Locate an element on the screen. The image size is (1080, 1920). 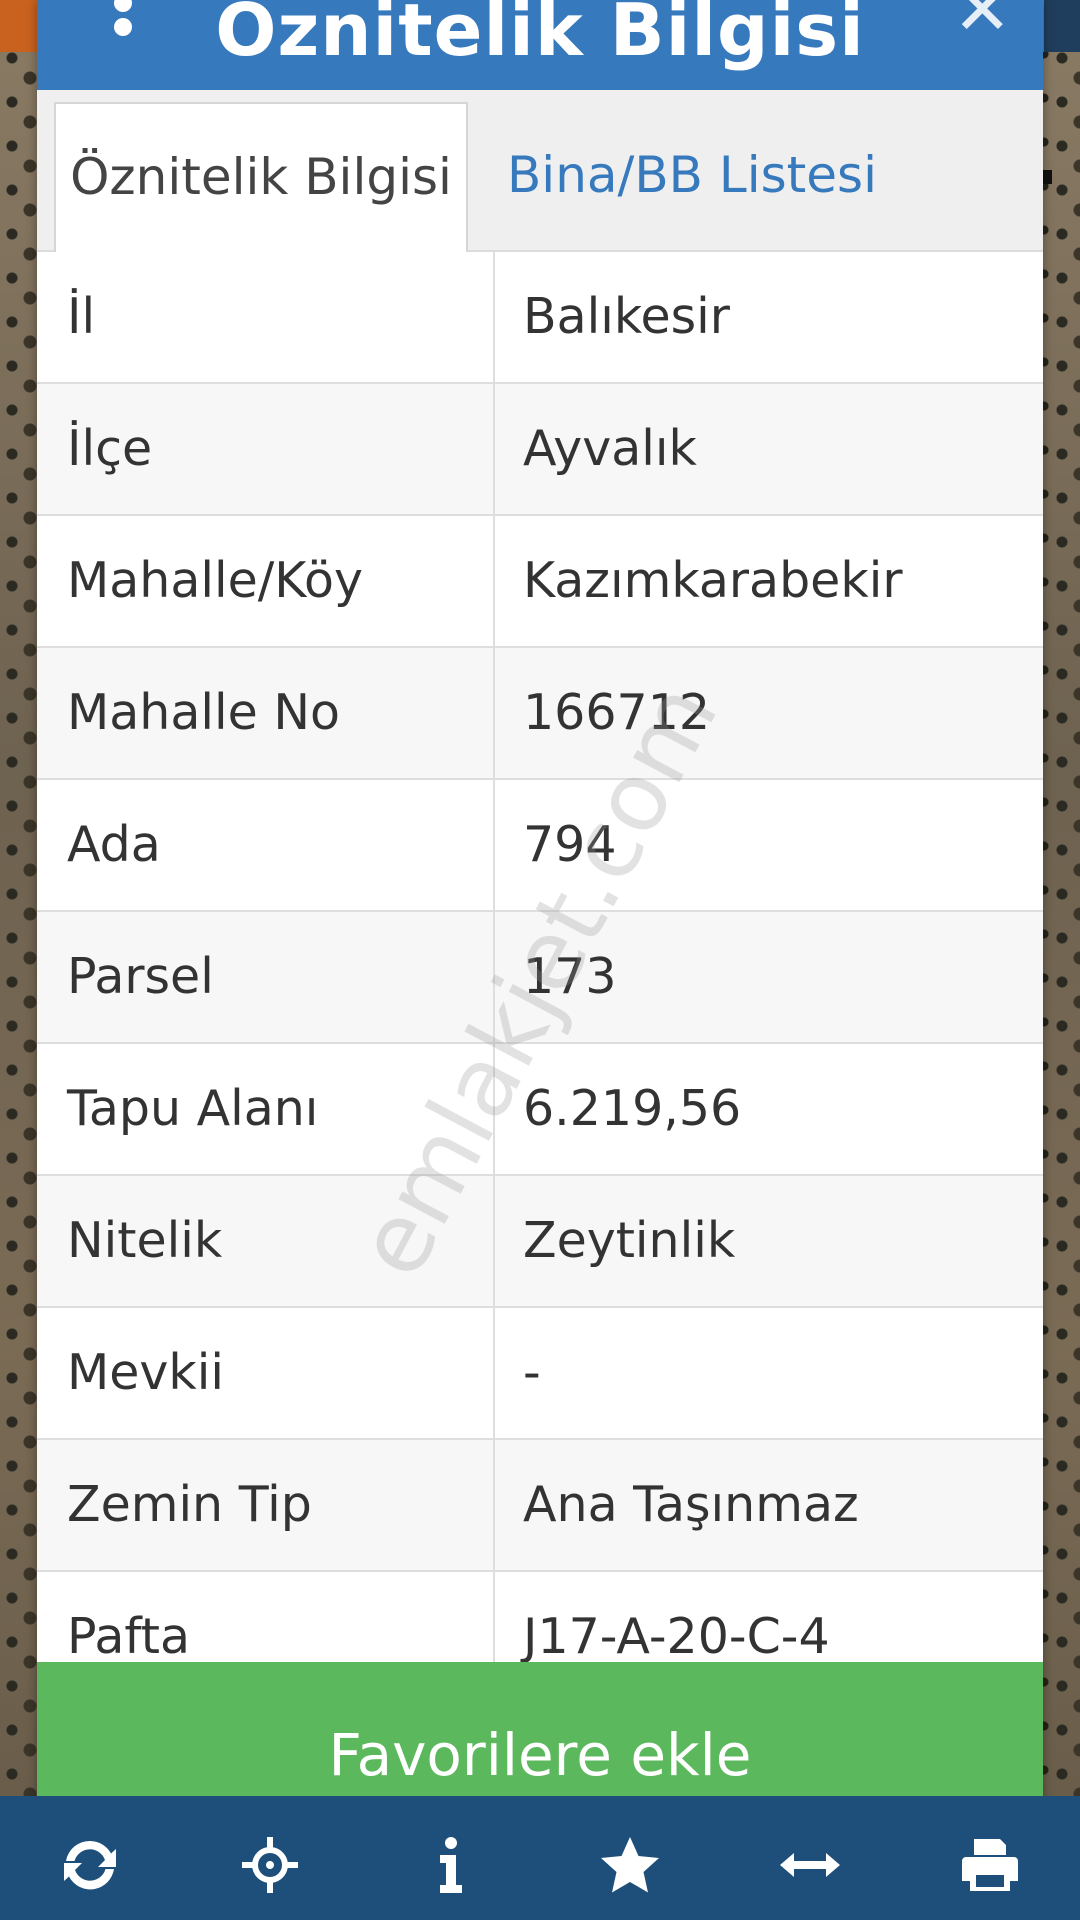
table-row: Mahalle/Köy Kazımkarabekir is located at coordinates (540, 582).